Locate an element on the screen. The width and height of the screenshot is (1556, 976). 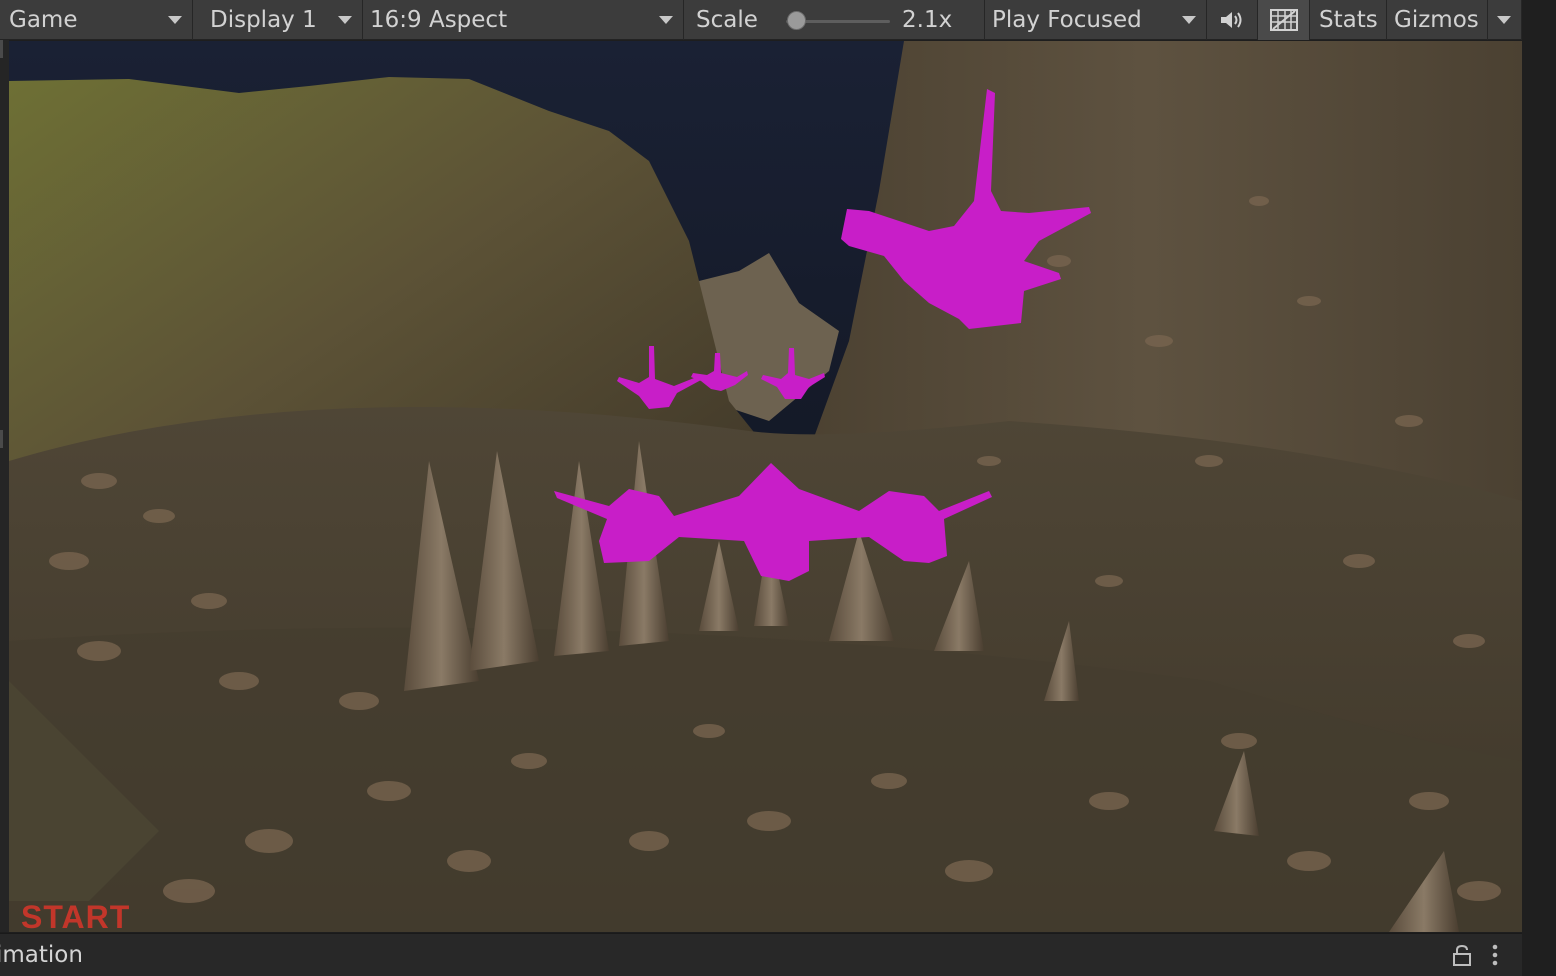
game-tab-label: Game is located at coordinates (43, 20).